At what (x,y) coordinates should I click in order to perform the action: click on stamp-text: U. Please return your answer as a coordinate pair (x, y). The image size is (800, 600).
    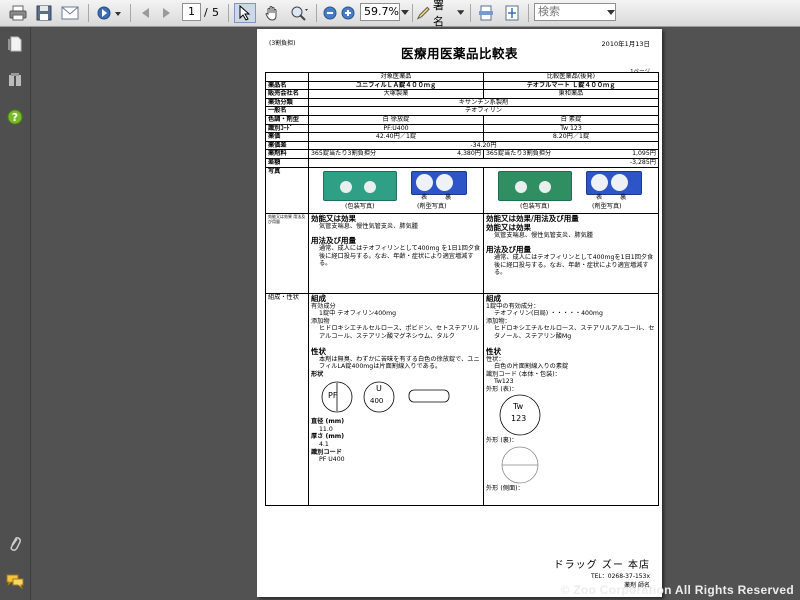
    Looking at the image, I should click on (379, 389).